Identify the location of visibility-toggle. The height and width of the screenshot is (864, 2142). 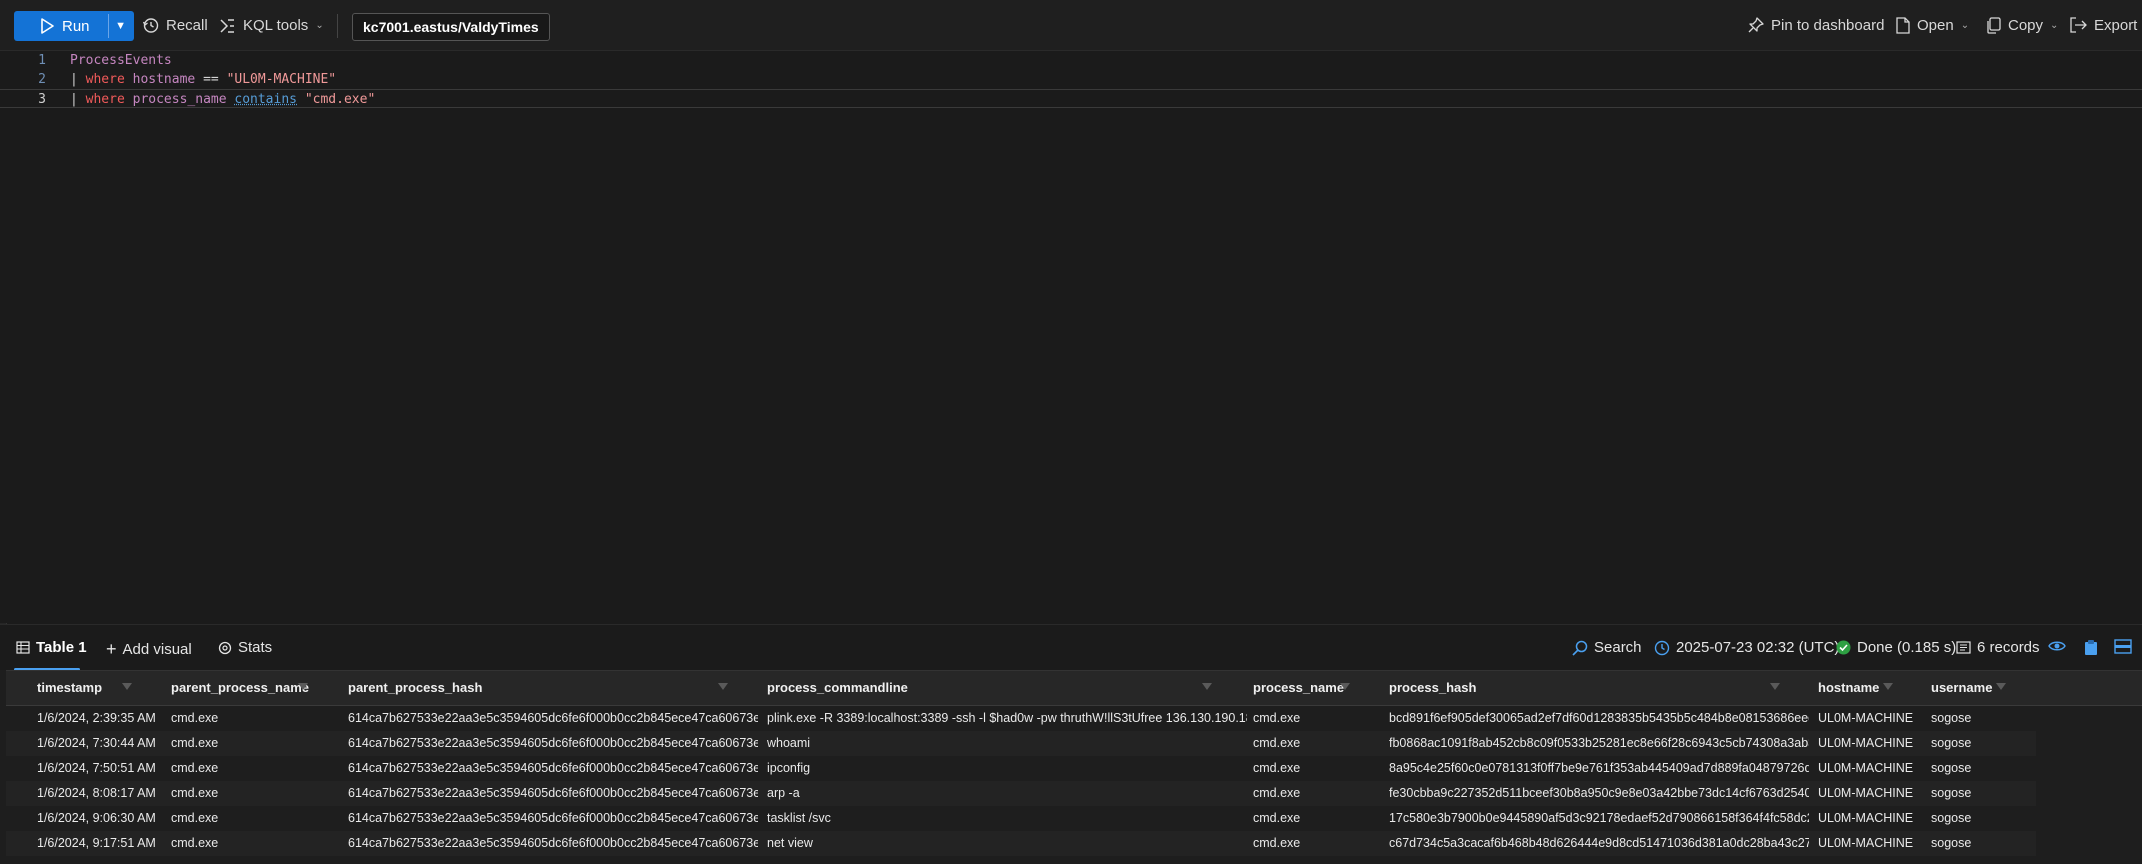
(2057, 646).